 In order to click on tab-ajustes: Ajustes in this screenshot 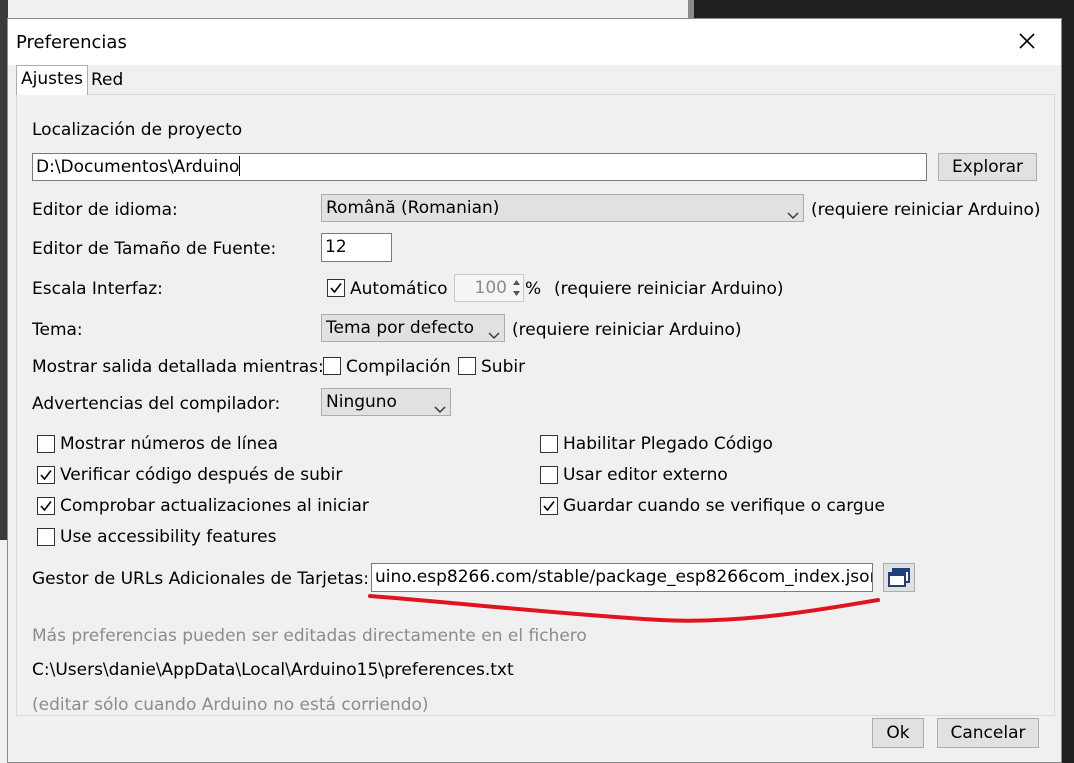, I will do `click(52, 80)`.